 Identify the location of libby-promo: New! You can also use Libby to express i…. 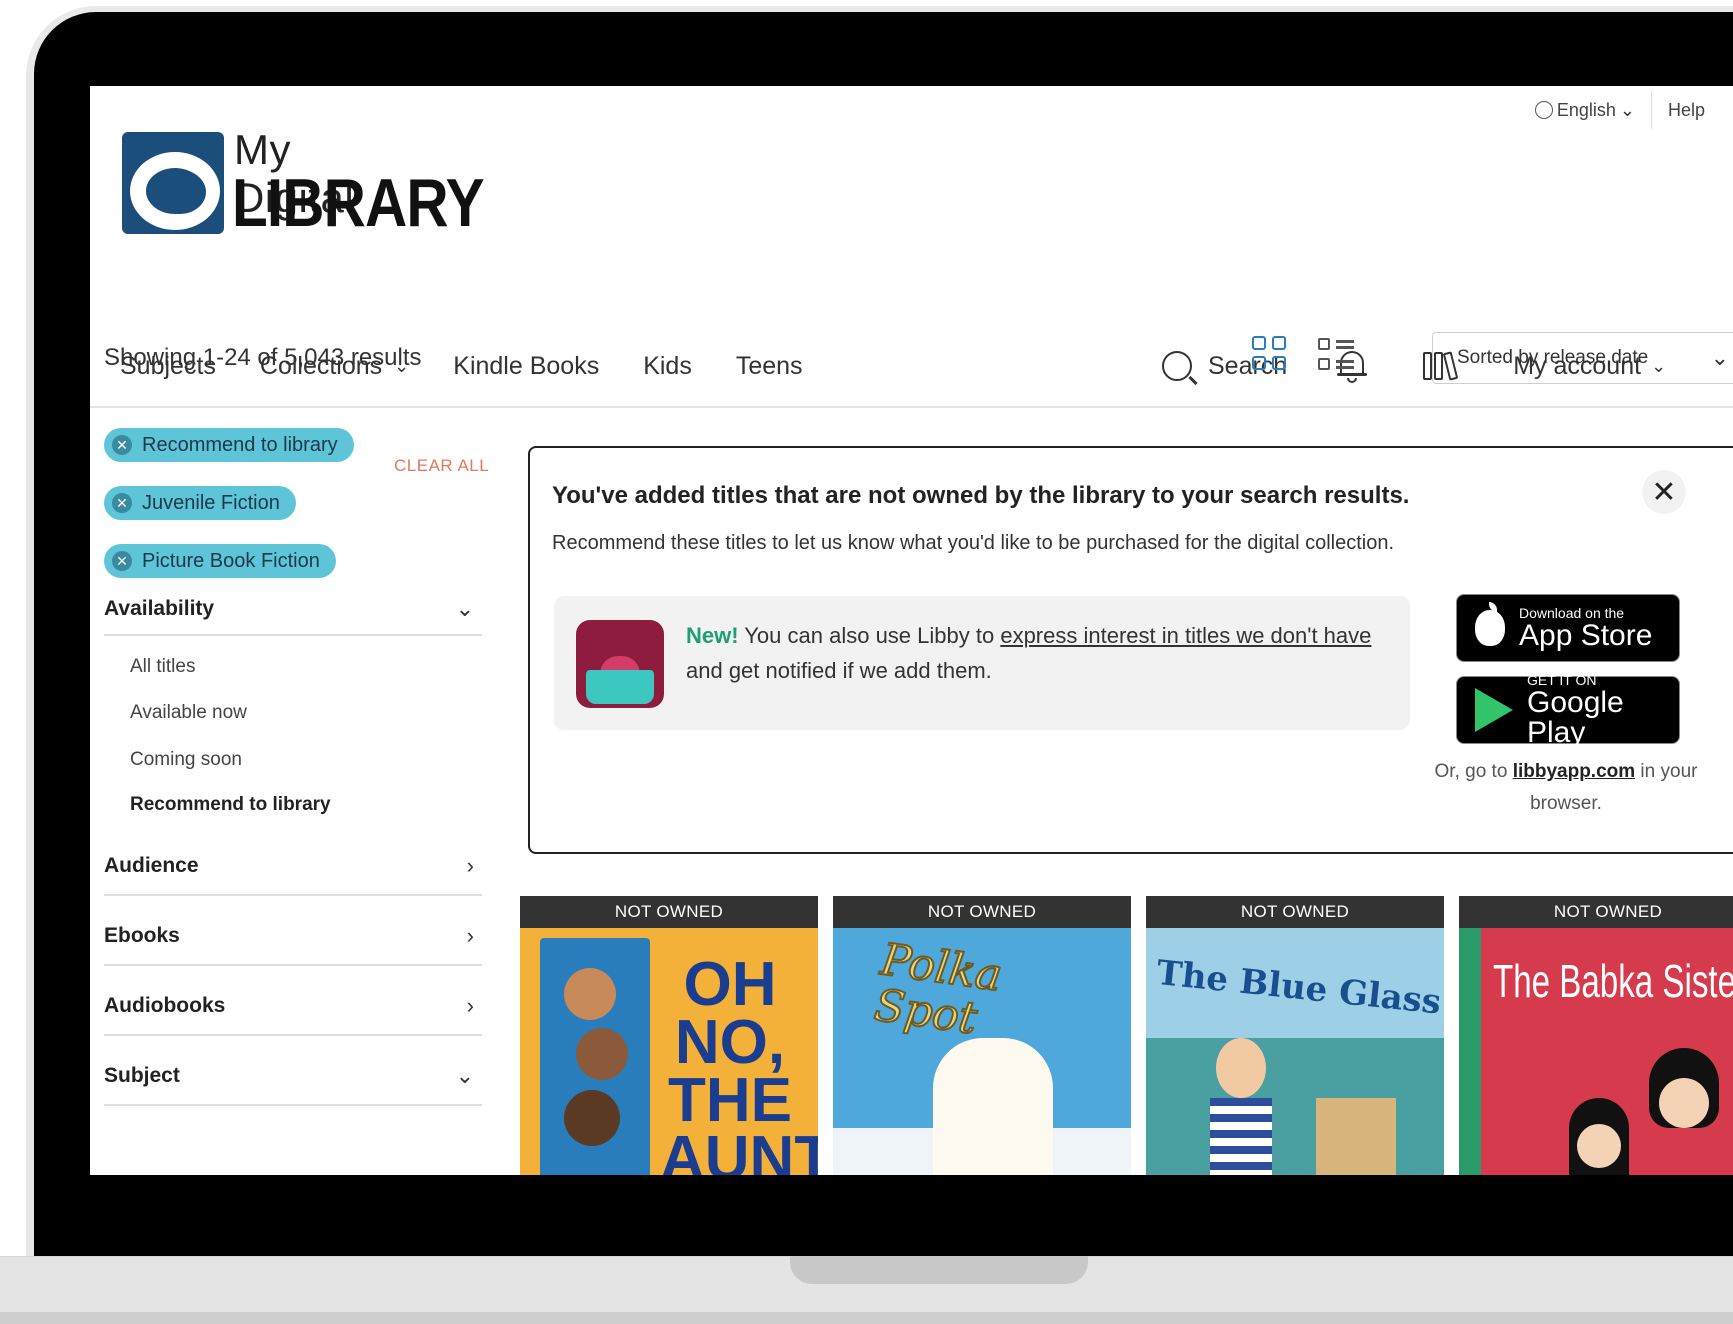
(982, 663).